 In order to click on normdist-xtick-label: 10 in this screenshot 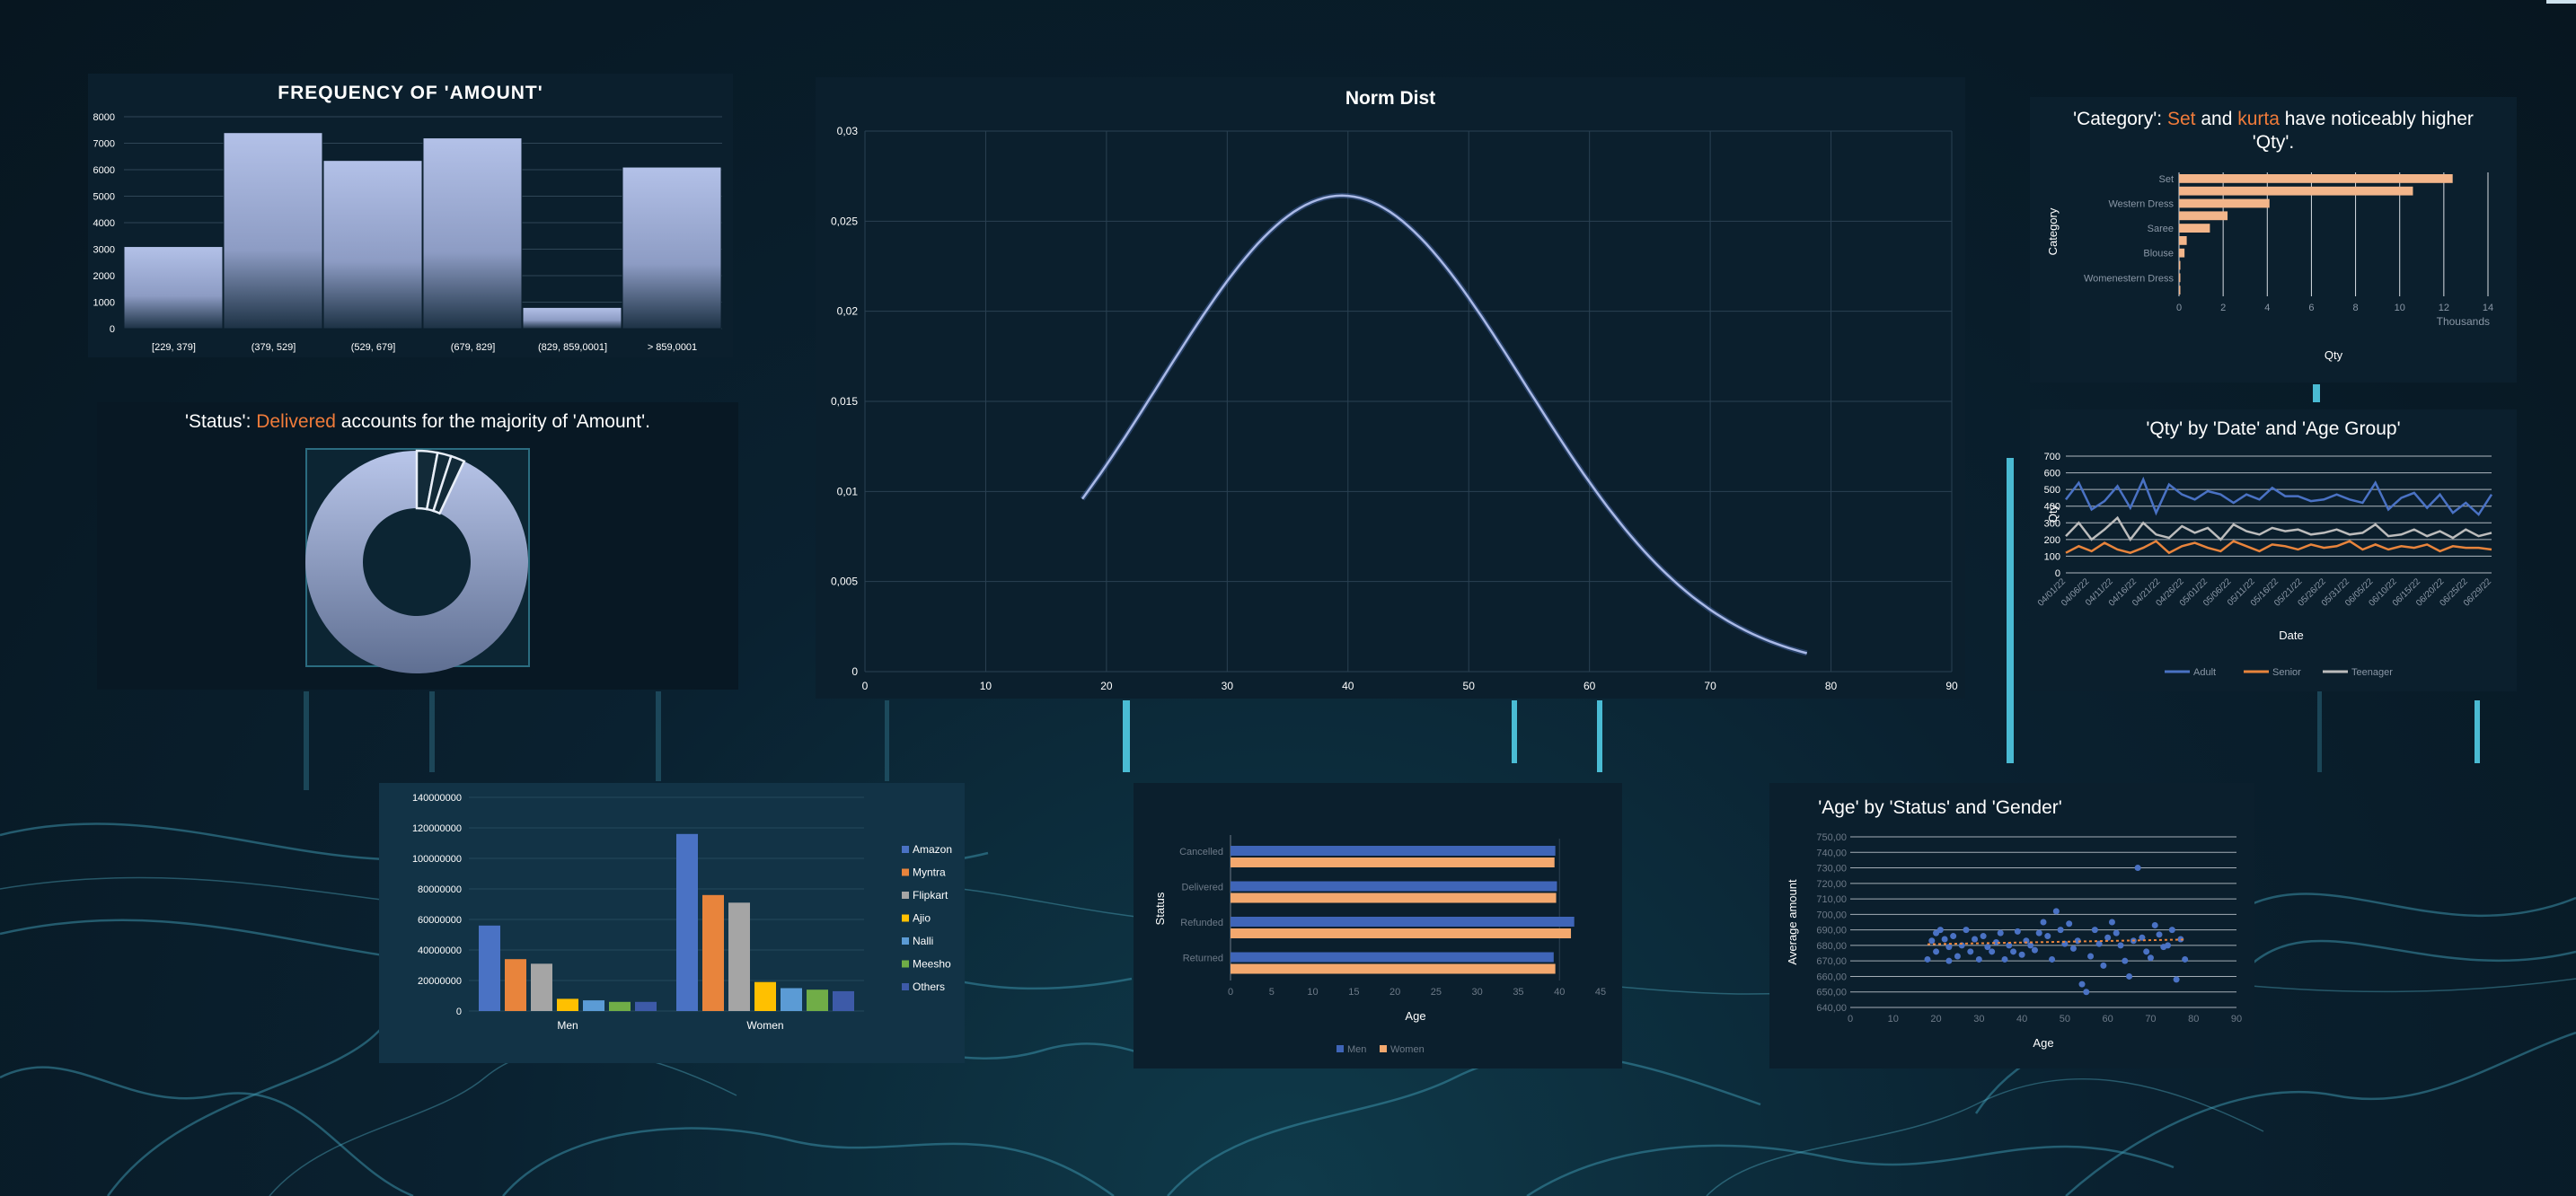, I will do `click(986, 686)`.